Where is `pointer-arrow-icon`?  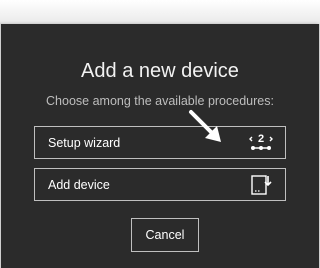
pointer-arrow-icon is located at coordinates (205, 126).